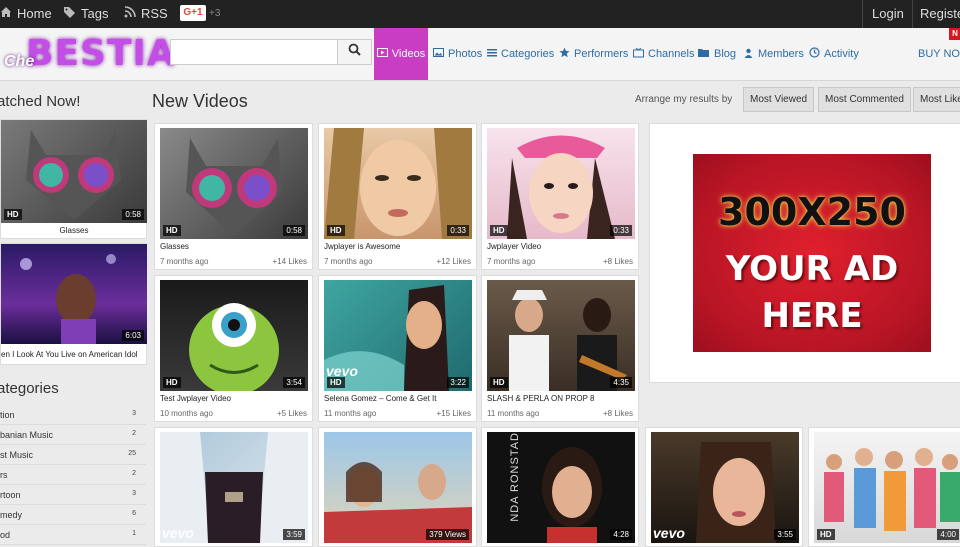  Describe the element at coordinates (398, 398) in the screenshot. I see `video-title: Selena Gomez – Come & Get It` at that location.